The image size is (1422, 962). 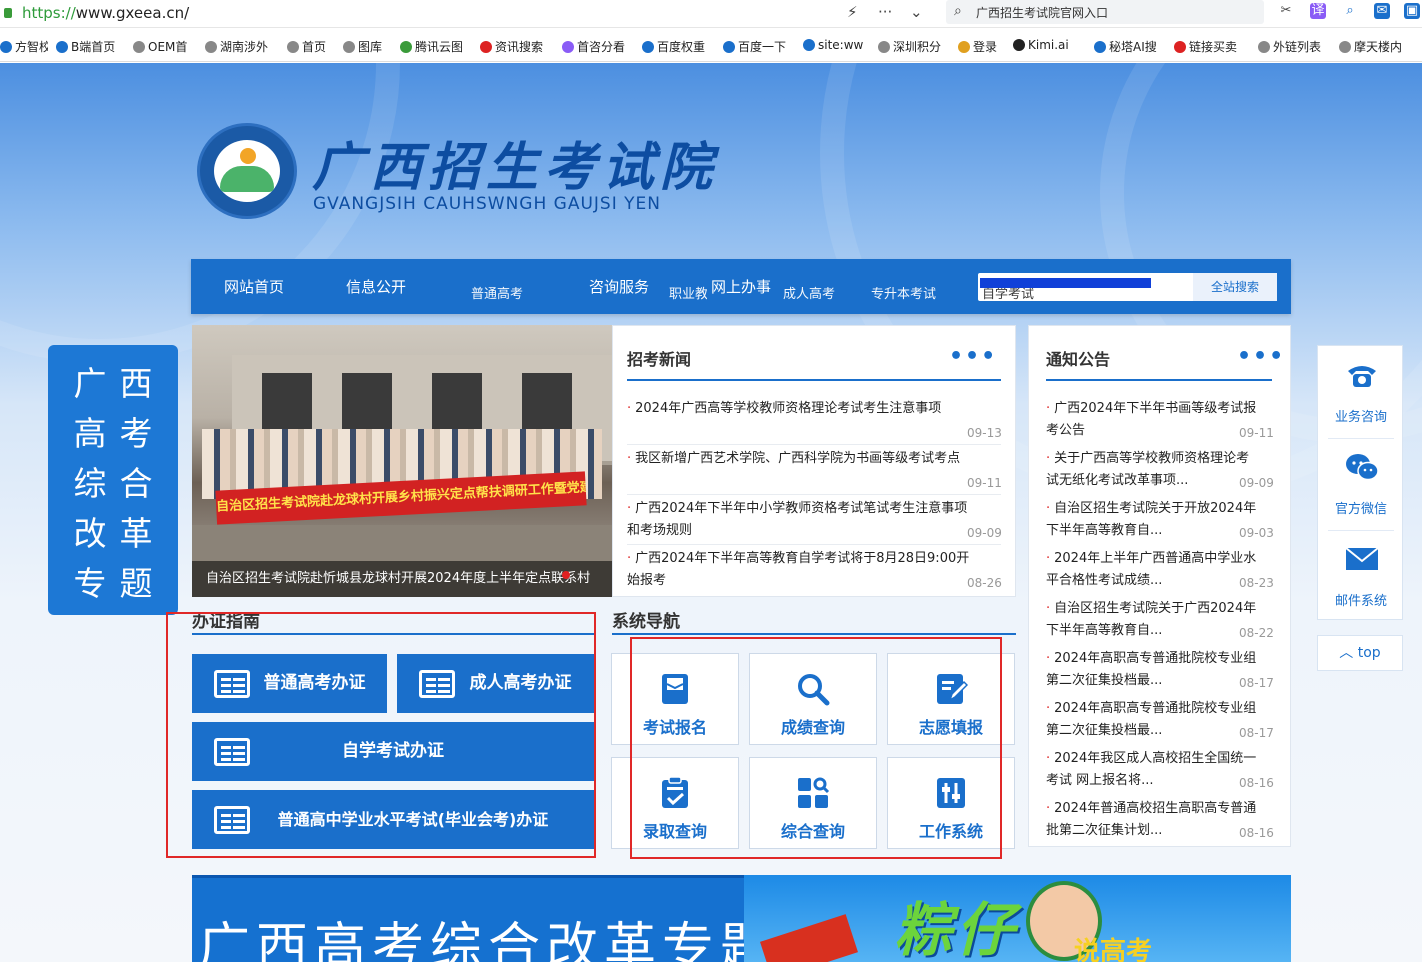 I want to click on mascot-banner: 粽仔 说高考, so click(x=1017, y=918).